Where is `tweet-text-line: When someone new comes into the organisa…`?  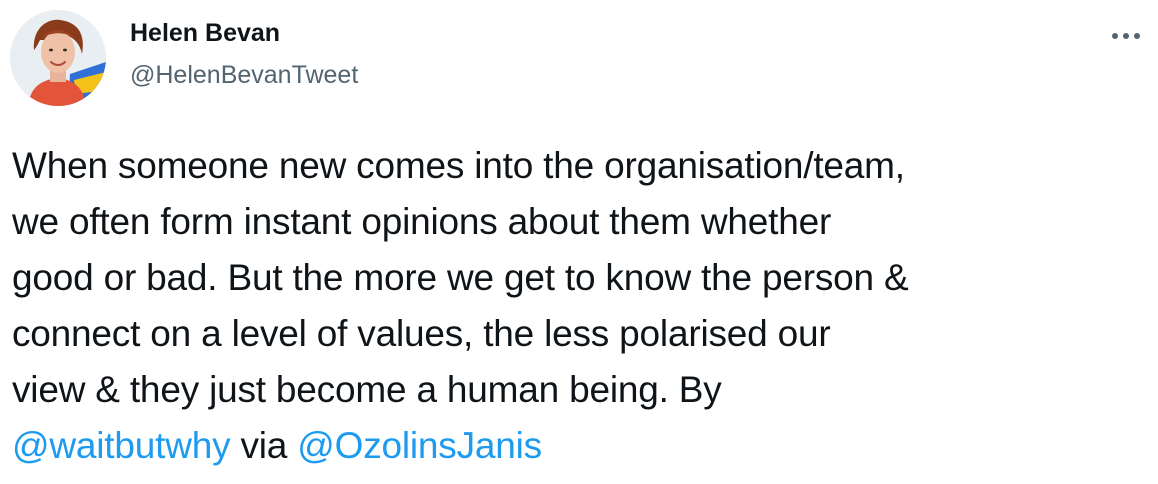
tweet-text-line: When someone new comes into the organisa… is located at coordinates (458, 165).